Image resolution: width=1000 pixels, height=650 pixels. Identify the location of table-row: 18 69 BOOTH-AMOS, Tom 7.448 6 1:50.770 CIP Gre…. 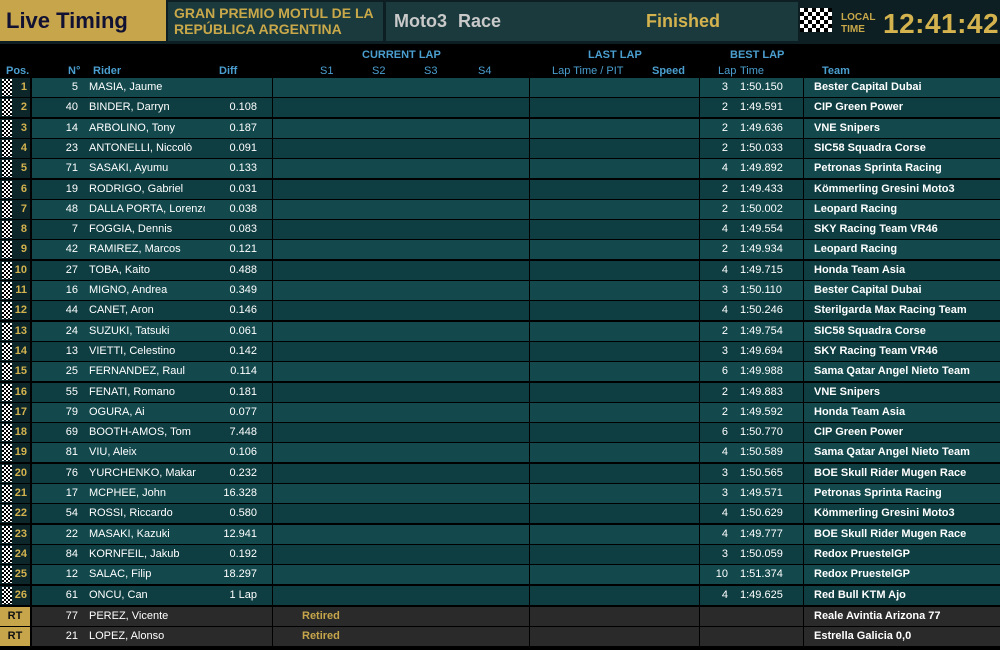
(500, 433).